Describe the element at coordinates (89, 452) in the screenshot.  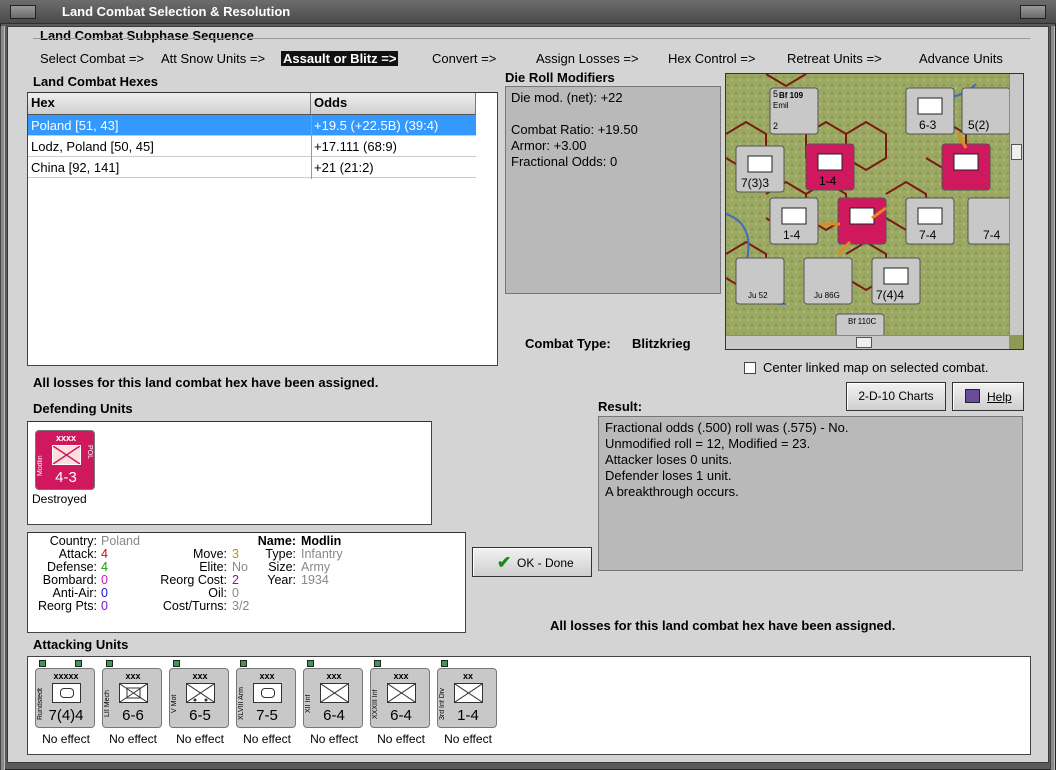
I see `unit-side: POL` at that location.